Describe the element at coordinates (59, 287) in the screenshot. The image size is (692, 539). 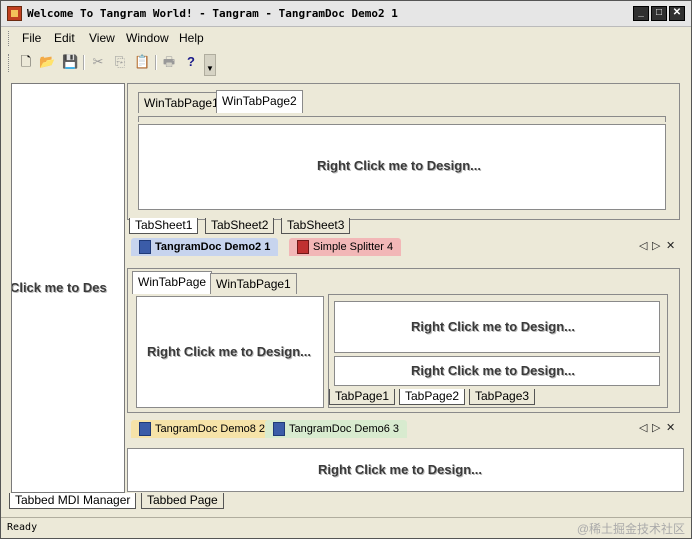
I see `design-hint: t Click me to Des` at that location.